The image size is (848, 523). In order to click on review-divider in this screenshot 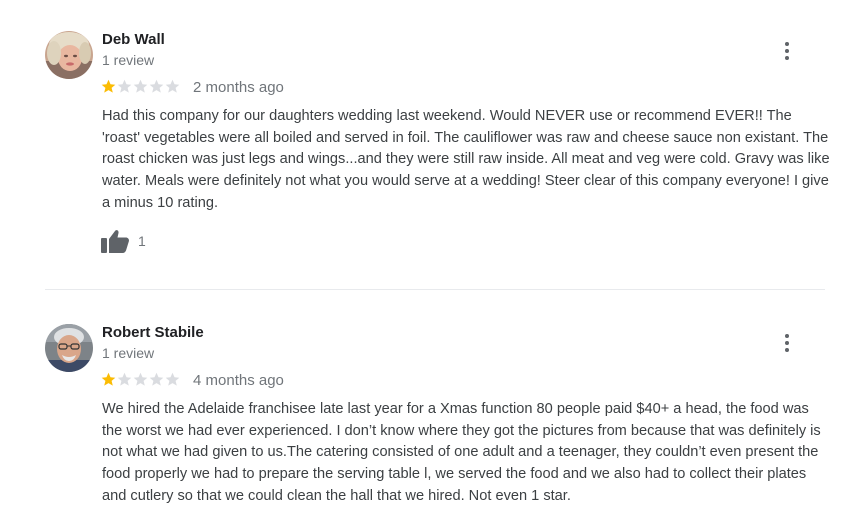, I will do `click(435, 289)`.